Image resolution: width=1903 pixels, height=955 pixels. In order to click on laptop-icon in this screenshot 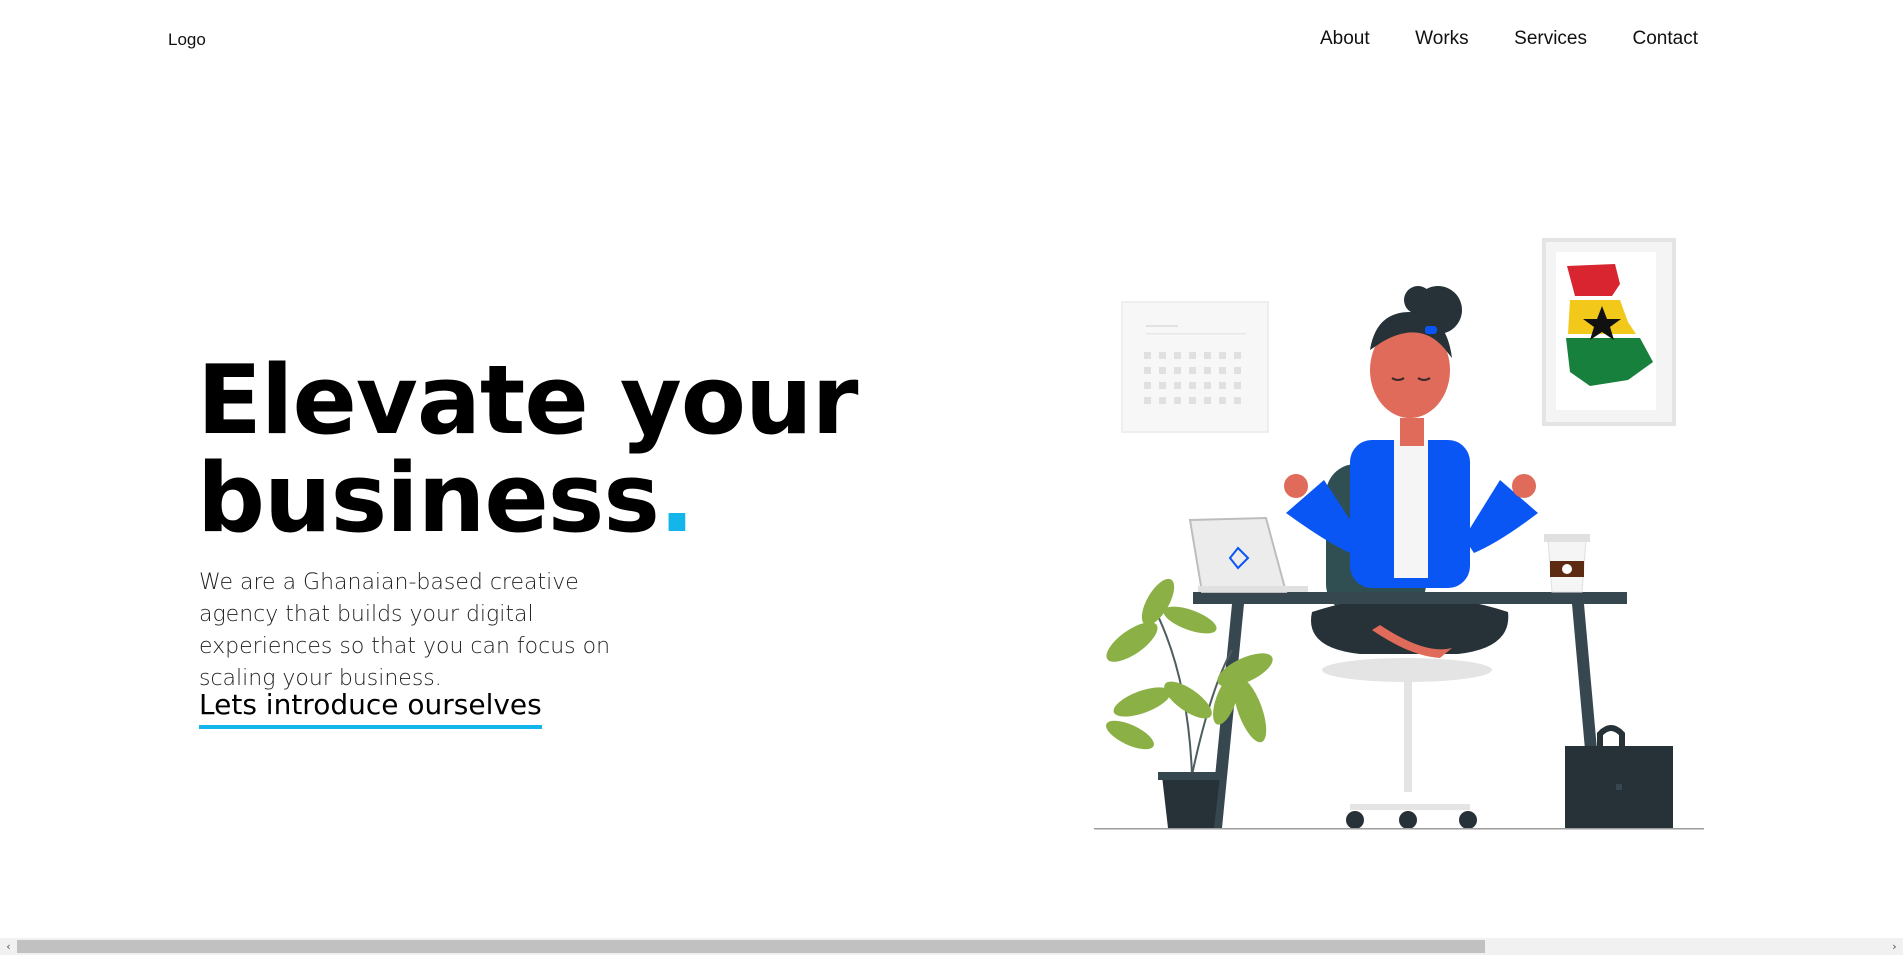, I will do `click(1248, 554)`.